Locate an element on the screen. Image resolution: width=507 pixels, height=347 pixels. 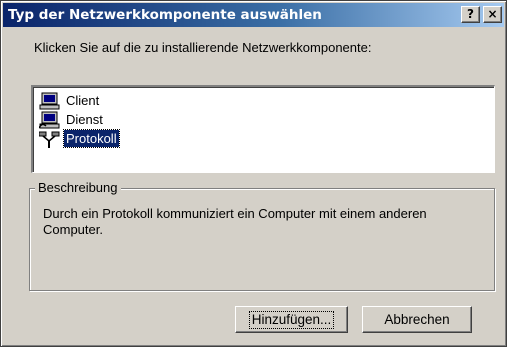
close-icon: × is located at coordinates (492, 14).